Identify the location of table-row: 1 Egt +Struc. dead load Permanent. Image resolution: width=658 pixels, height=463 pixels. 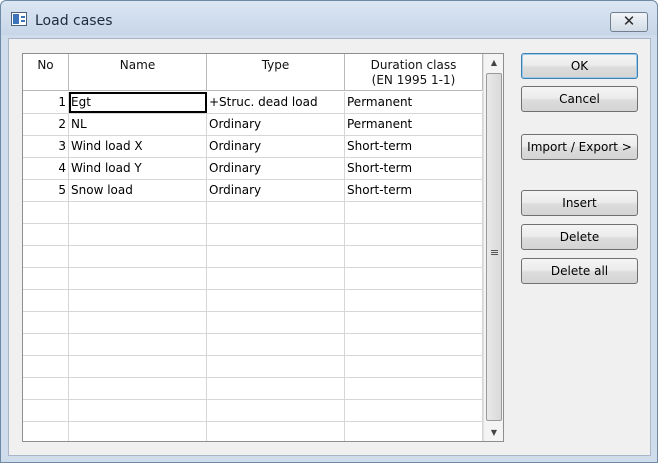
(253, 103).